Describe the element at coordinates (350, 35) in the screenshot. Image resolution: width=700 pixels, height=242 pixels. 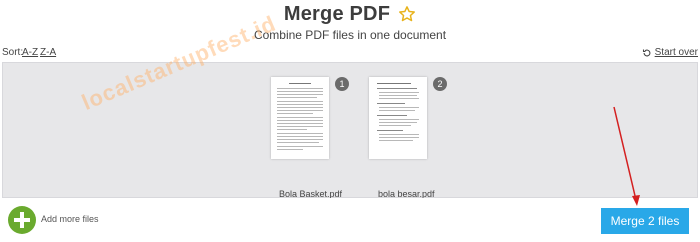
I see `page-subtitle: Combine PDF files in one document` at that location.